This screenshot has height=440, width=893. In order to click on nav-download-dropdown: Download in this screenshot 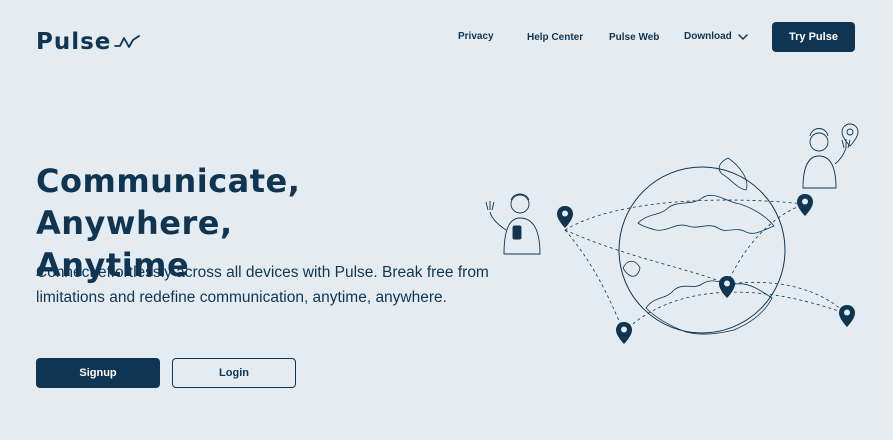, I will do `click(716, 36)`.